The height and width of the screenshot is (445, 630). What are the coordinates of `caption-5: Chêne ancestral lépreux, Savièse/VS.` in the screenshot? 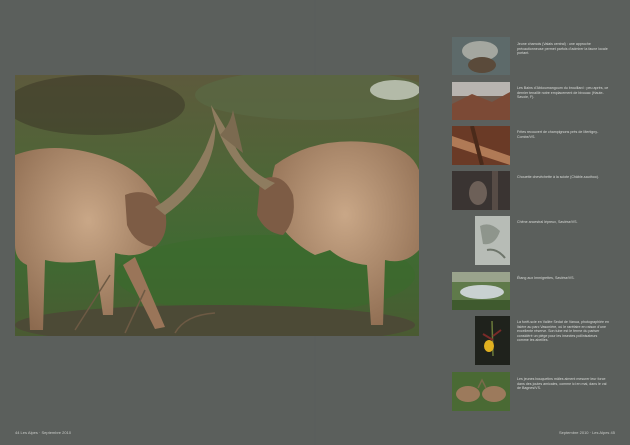 It's located at (547, 222).